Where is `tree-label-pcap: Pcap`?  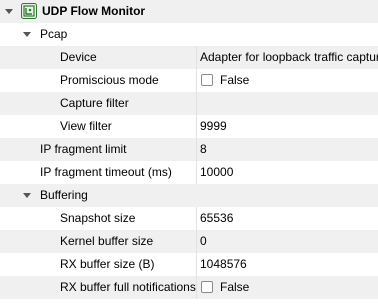 tree-label-pcap: Pcap is located at coordinates (54, 34).